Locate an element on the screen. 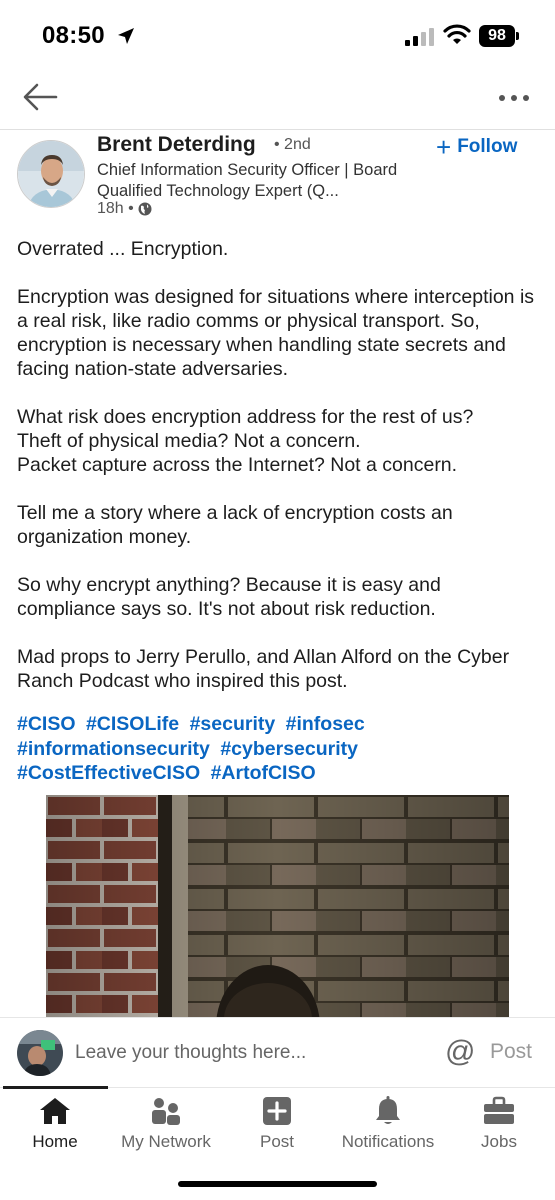  home-indicator is located at coordinates (277, 1184).